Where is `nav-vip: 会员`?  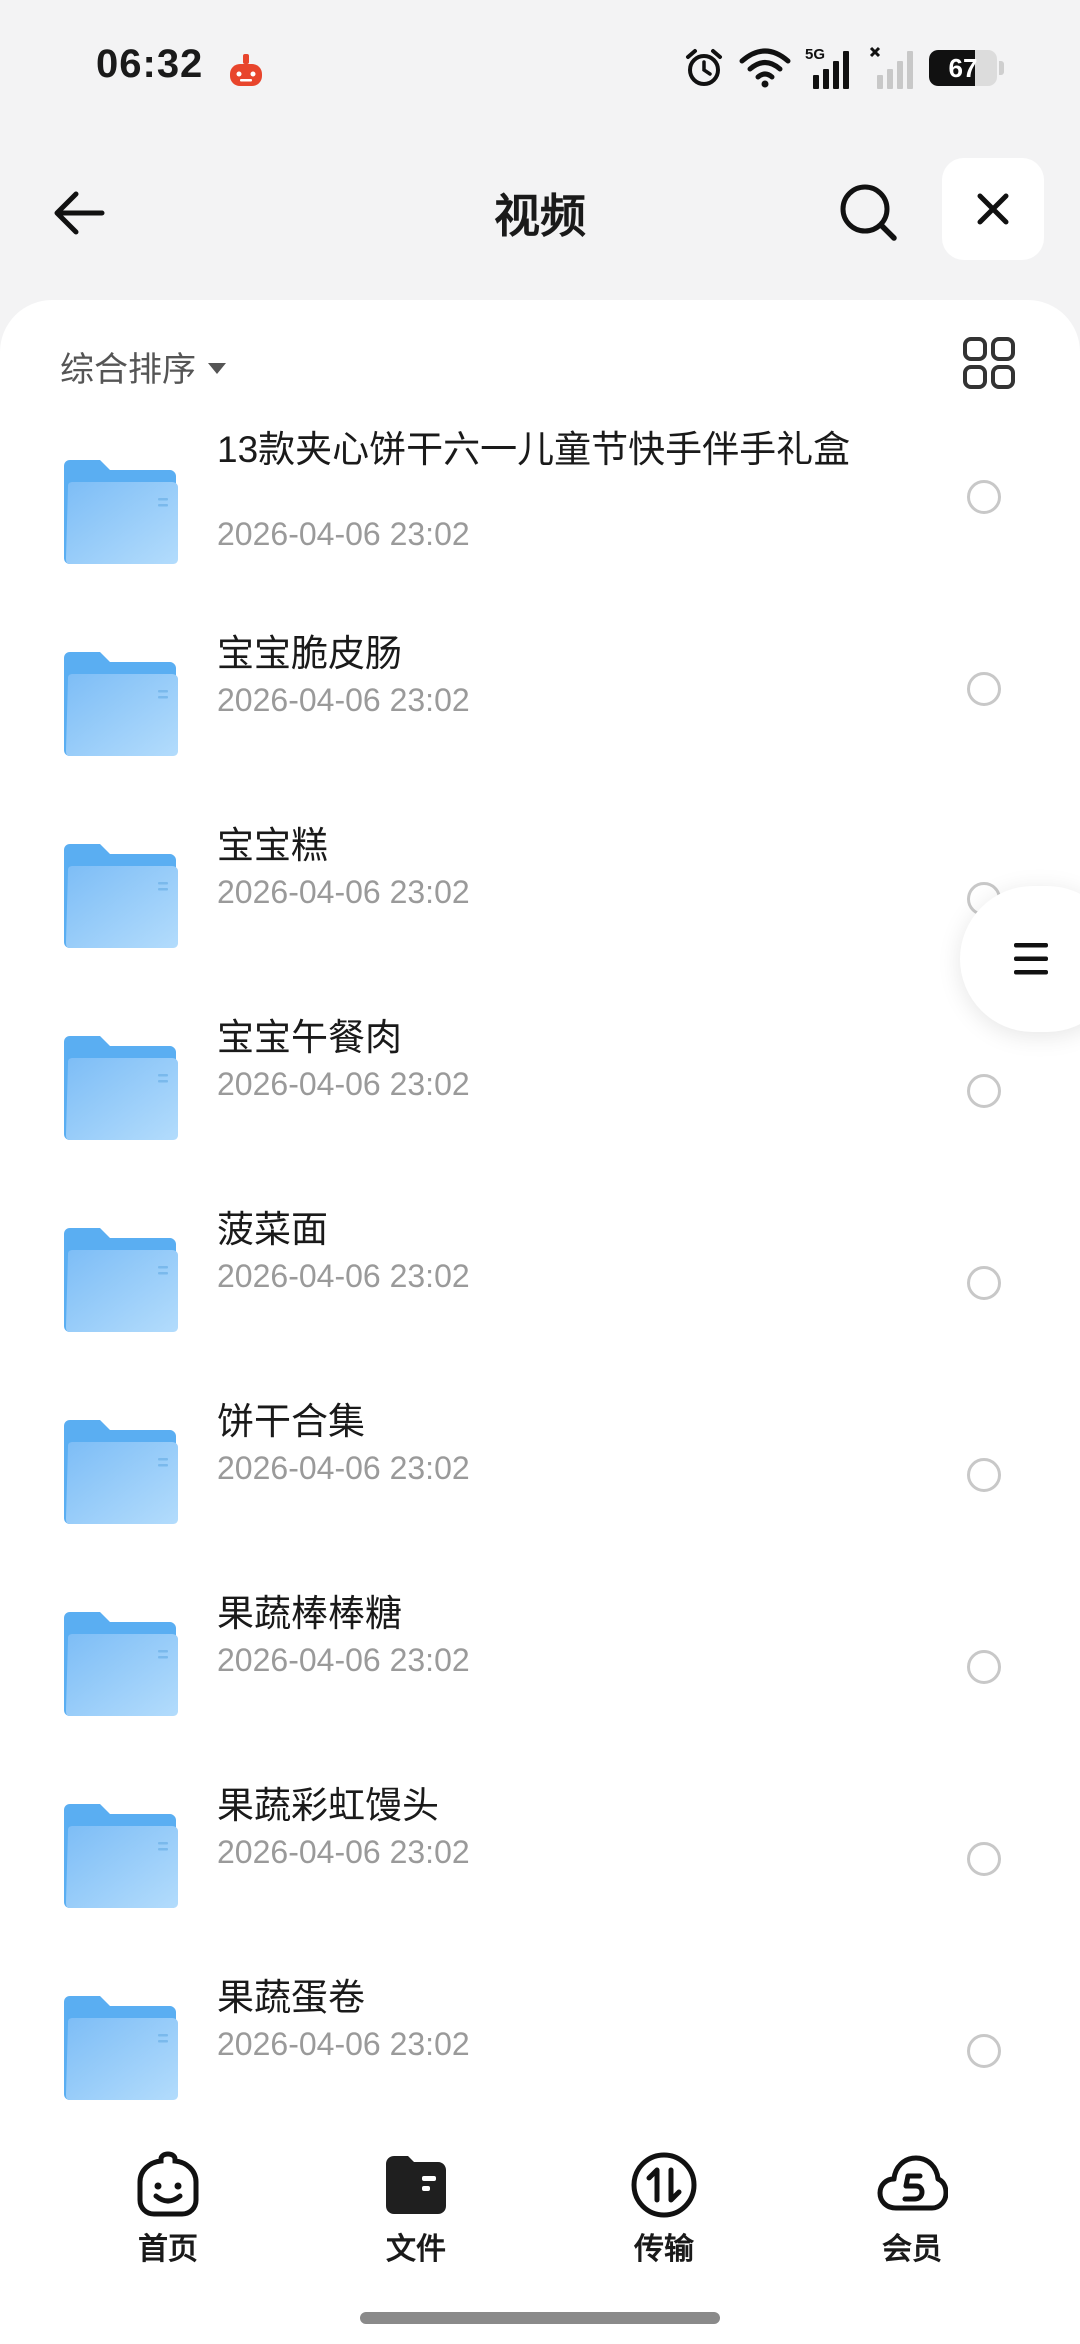
nav-vip: 会员 is located at coordinates (912, 2208).